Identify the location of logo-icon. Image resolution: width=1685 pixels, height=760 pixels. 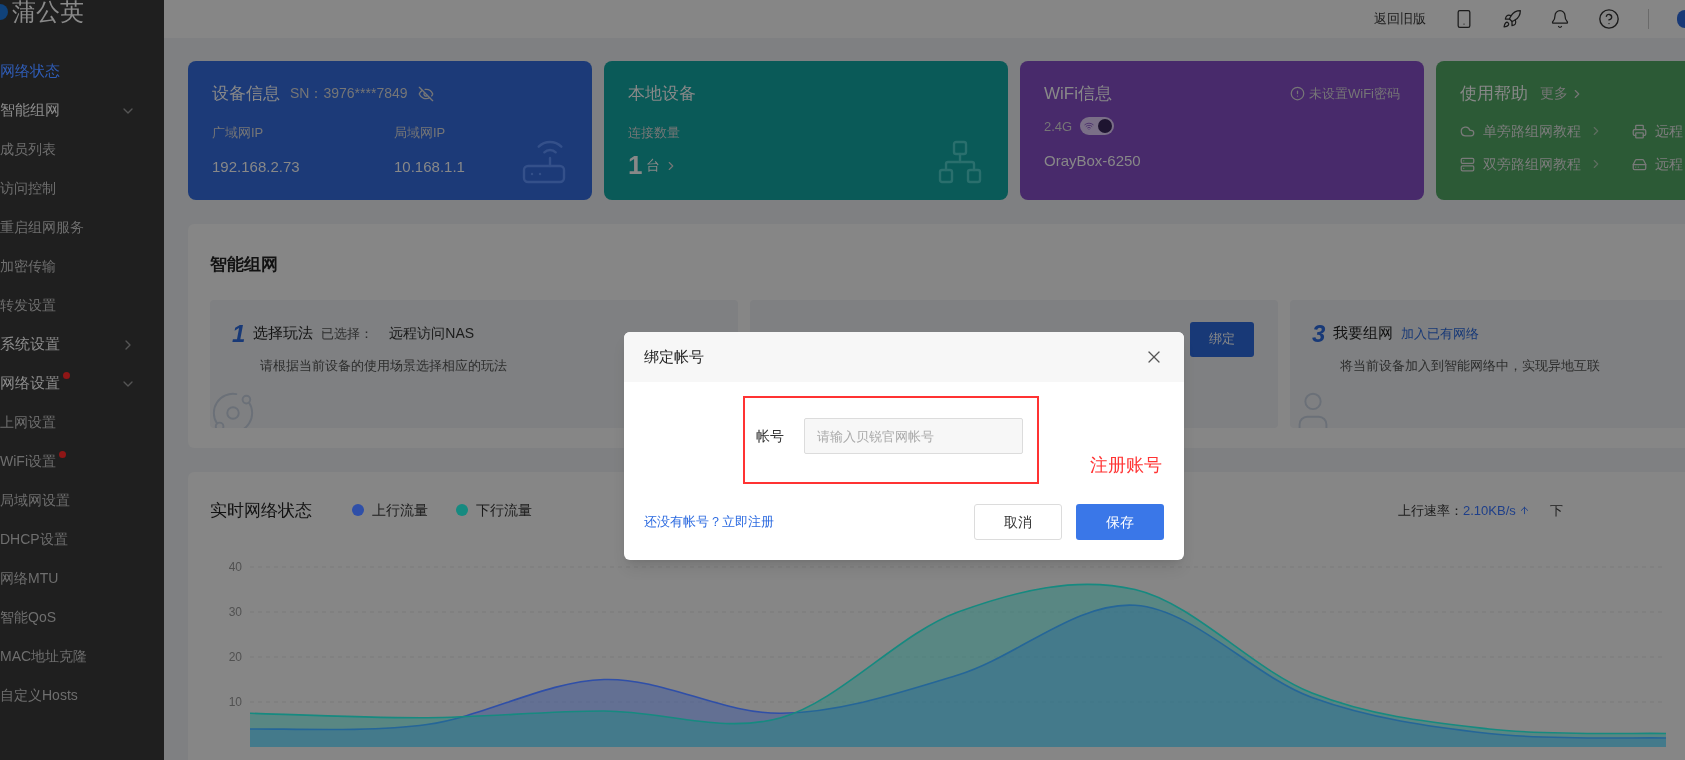
(4, 12).